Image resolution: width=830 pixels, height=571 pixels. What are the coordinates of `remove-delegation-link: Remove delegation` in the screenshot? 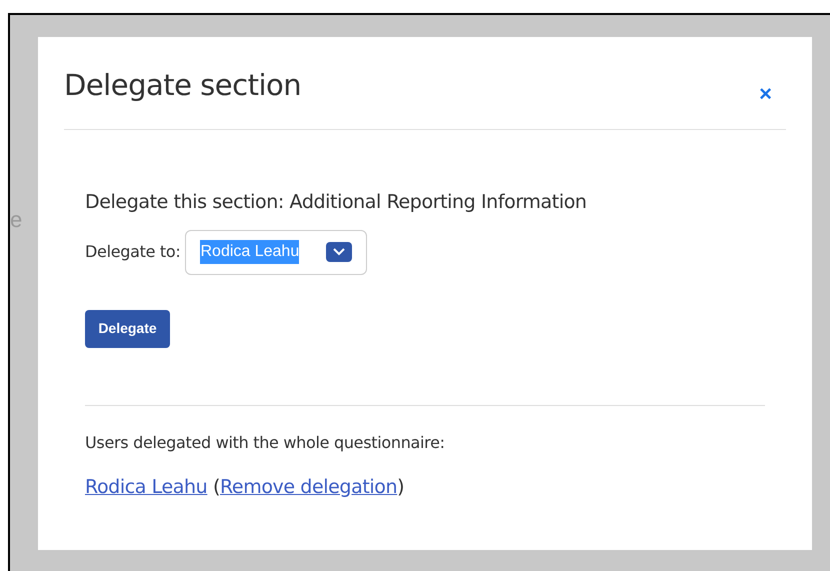 It's located at (309, 487).